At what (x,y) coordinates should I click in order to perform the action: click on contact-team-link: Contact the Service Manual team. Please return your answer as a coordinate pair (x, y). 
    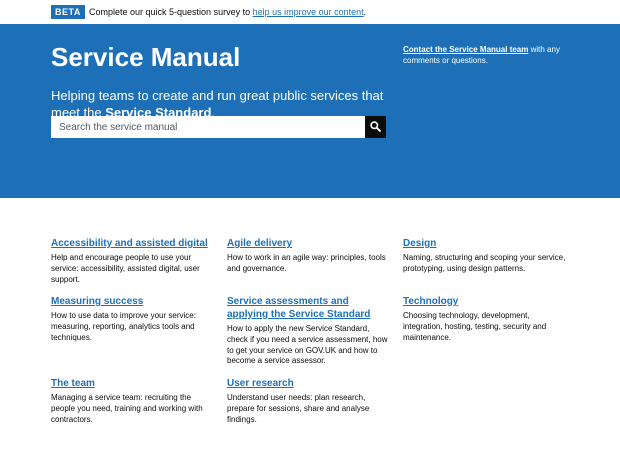
    Looking at the image, I should click on (465, 49).